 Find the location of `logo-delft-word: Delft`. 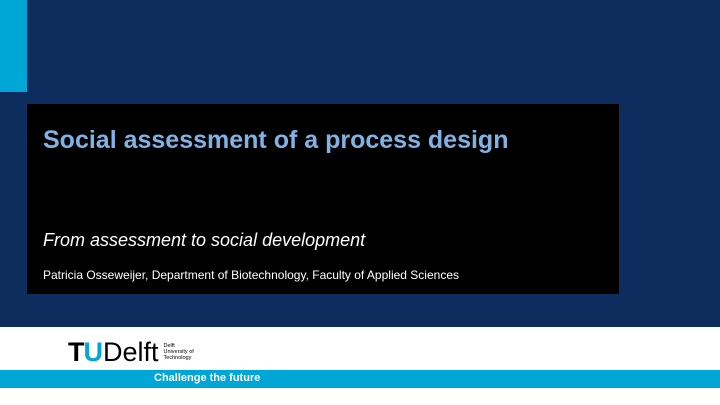

logo-delft-word: Delft is located at coordinates (131, 351).